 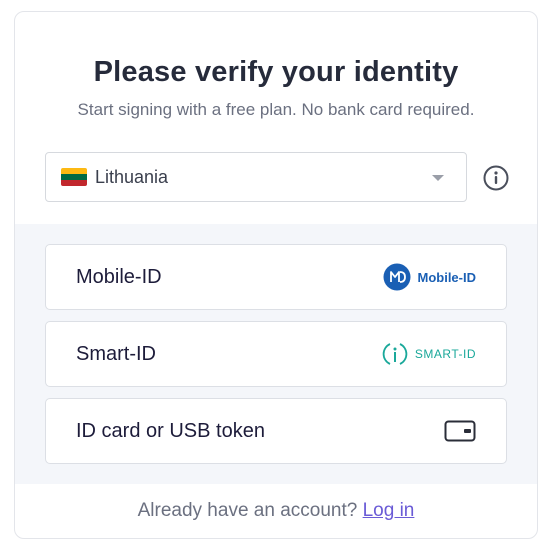 What do you see at coordinates (74, 177) in the screenshot?
I see `lithuania-flag-icon` at bounding box center [74, 177].